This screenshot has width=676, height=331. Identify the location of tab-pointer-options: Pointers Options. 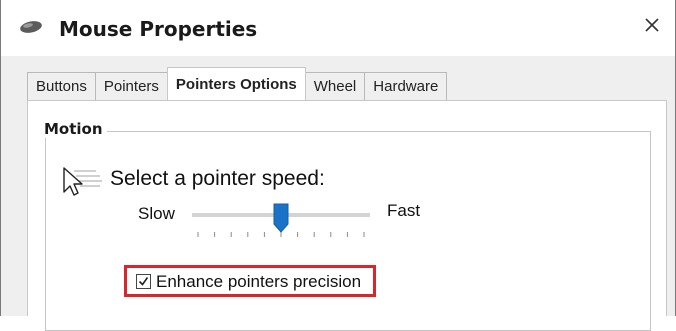
(236, 83).